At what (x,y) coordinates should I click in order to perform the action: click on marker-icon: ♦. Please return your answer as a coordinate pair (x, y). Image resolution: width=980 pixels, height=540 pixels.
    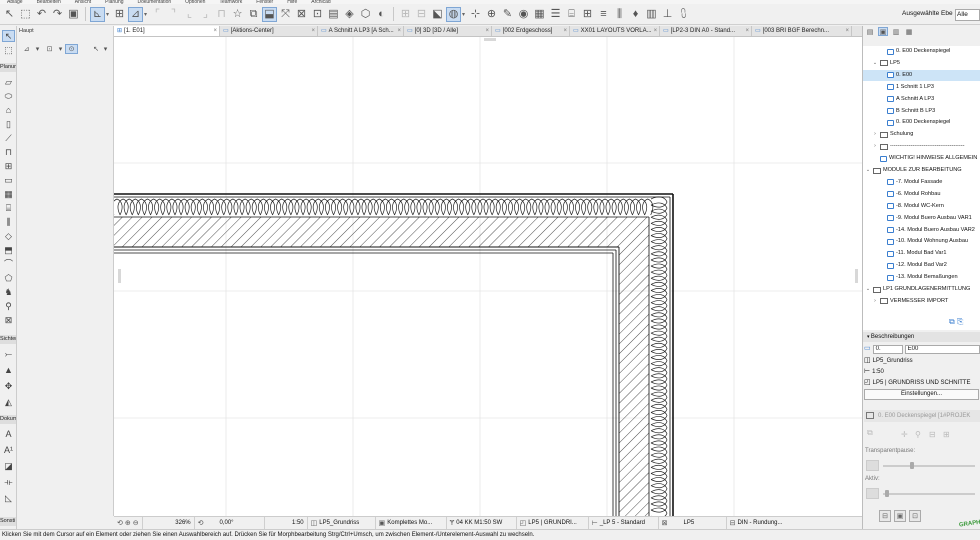
    Looking at the image, I should click on (635, 14).